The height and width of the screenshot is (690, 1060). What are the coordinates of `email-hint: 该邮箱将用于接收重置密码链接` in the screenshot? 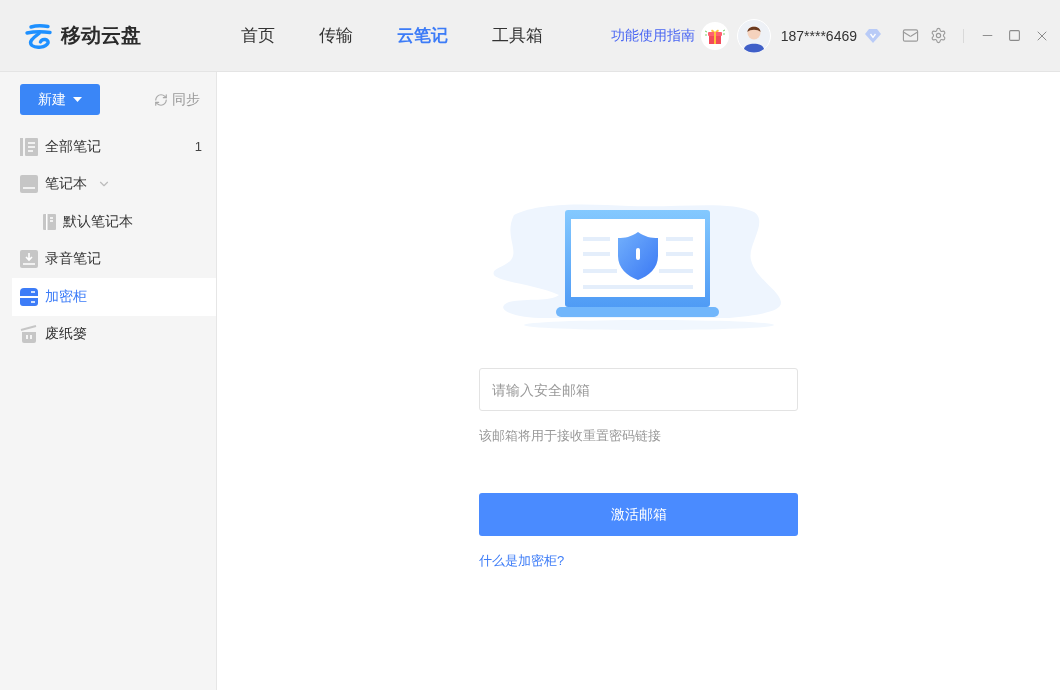 It's located at (570, 436).